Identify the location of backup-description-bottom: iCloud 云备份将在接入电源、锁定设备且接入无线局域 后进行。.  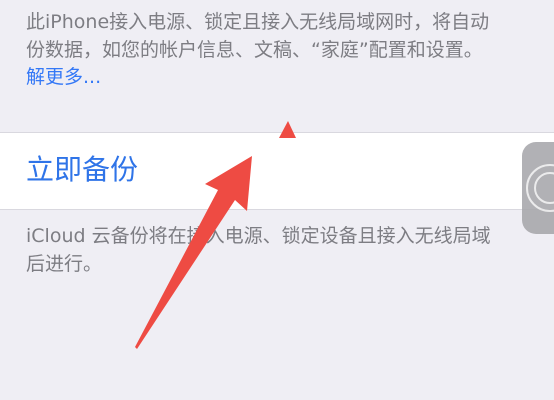
(290, 250).